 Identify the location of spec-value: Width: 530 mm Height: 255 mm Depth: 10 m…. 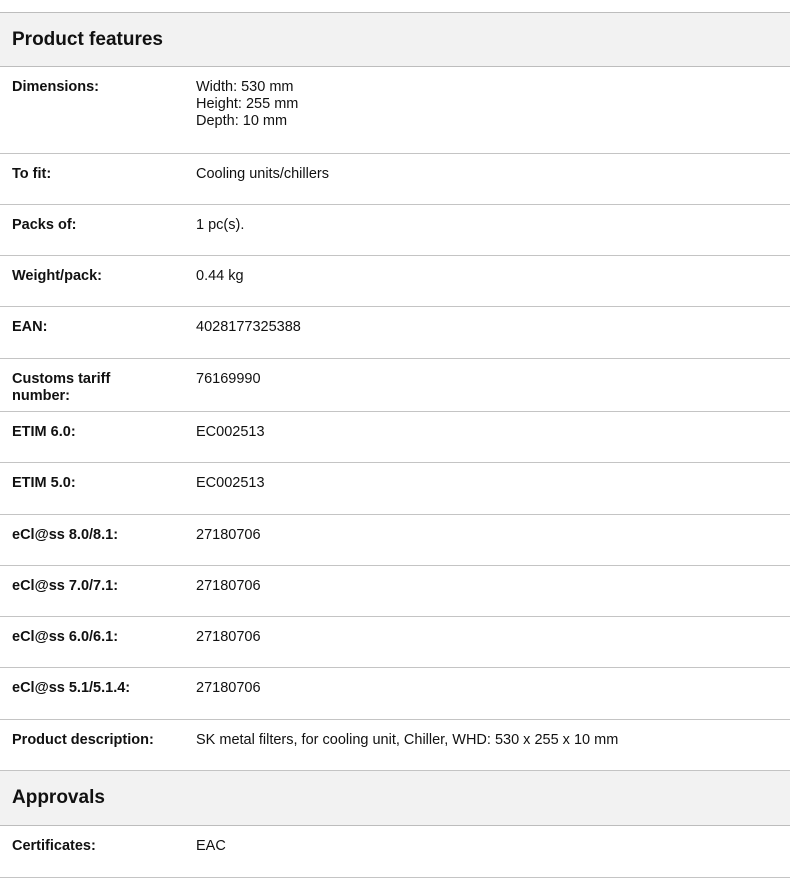
(493, 110).